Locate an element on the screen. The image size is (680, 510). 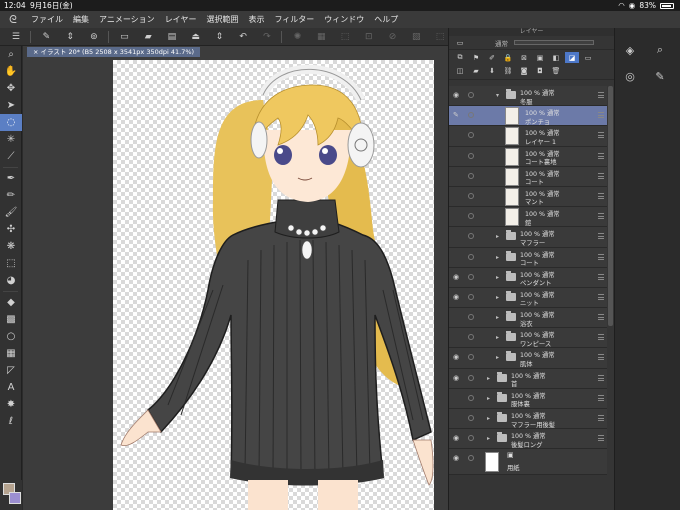
clear-icon: ✺ is located at coordinates (298, 37).